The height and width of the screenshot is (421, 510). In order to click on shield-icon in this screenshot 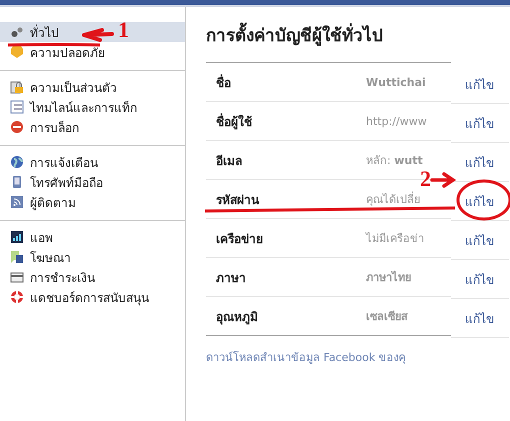, I will do `click(17, 52)`.